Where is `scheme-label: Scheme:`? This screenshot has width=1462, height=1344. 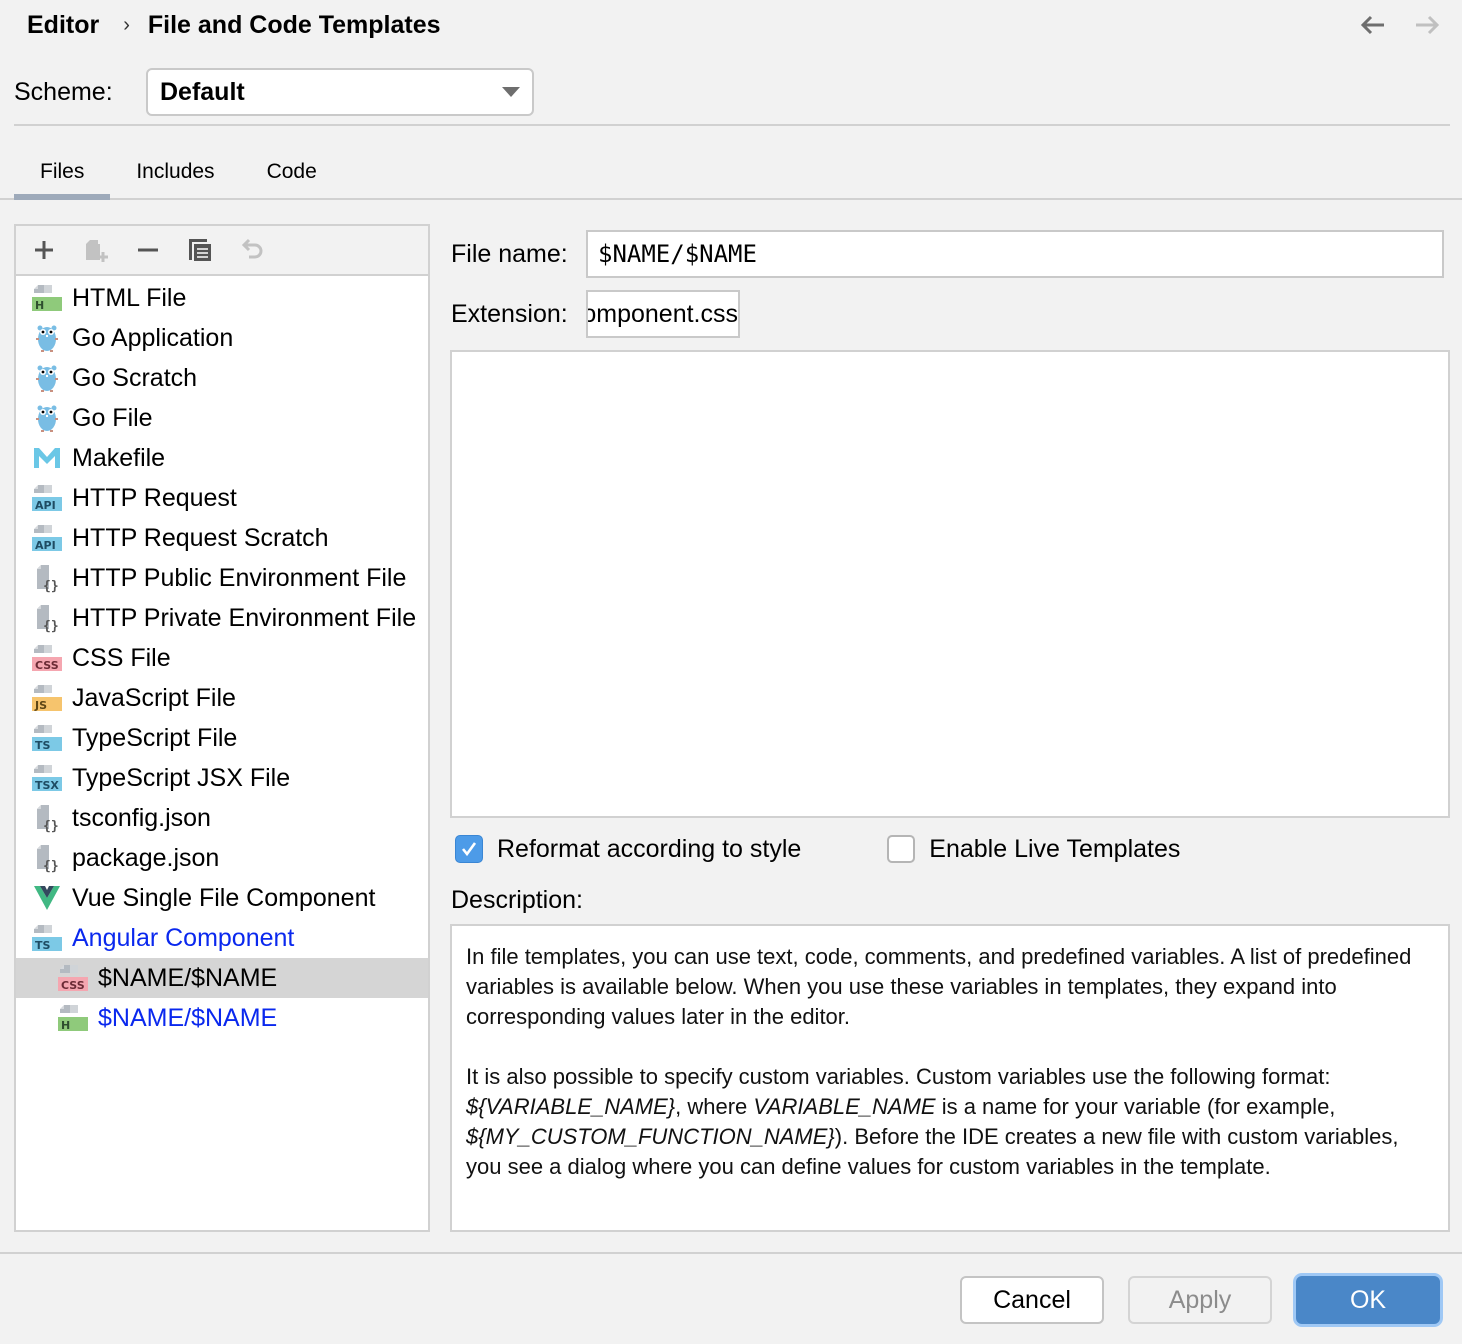
scheme-label: Scheme: is located at coordinates (63, 91).